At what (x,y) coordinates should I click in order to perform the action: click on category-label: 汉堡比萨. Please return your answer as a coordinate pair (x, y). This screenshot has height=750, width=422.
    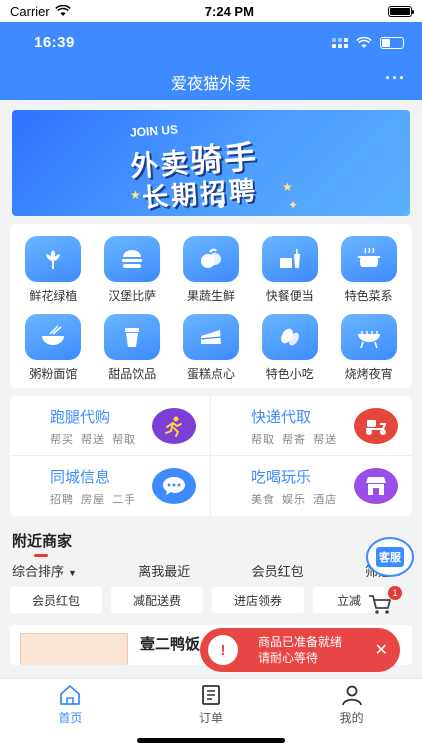
    Looking at the image, I should click on (132, 296).